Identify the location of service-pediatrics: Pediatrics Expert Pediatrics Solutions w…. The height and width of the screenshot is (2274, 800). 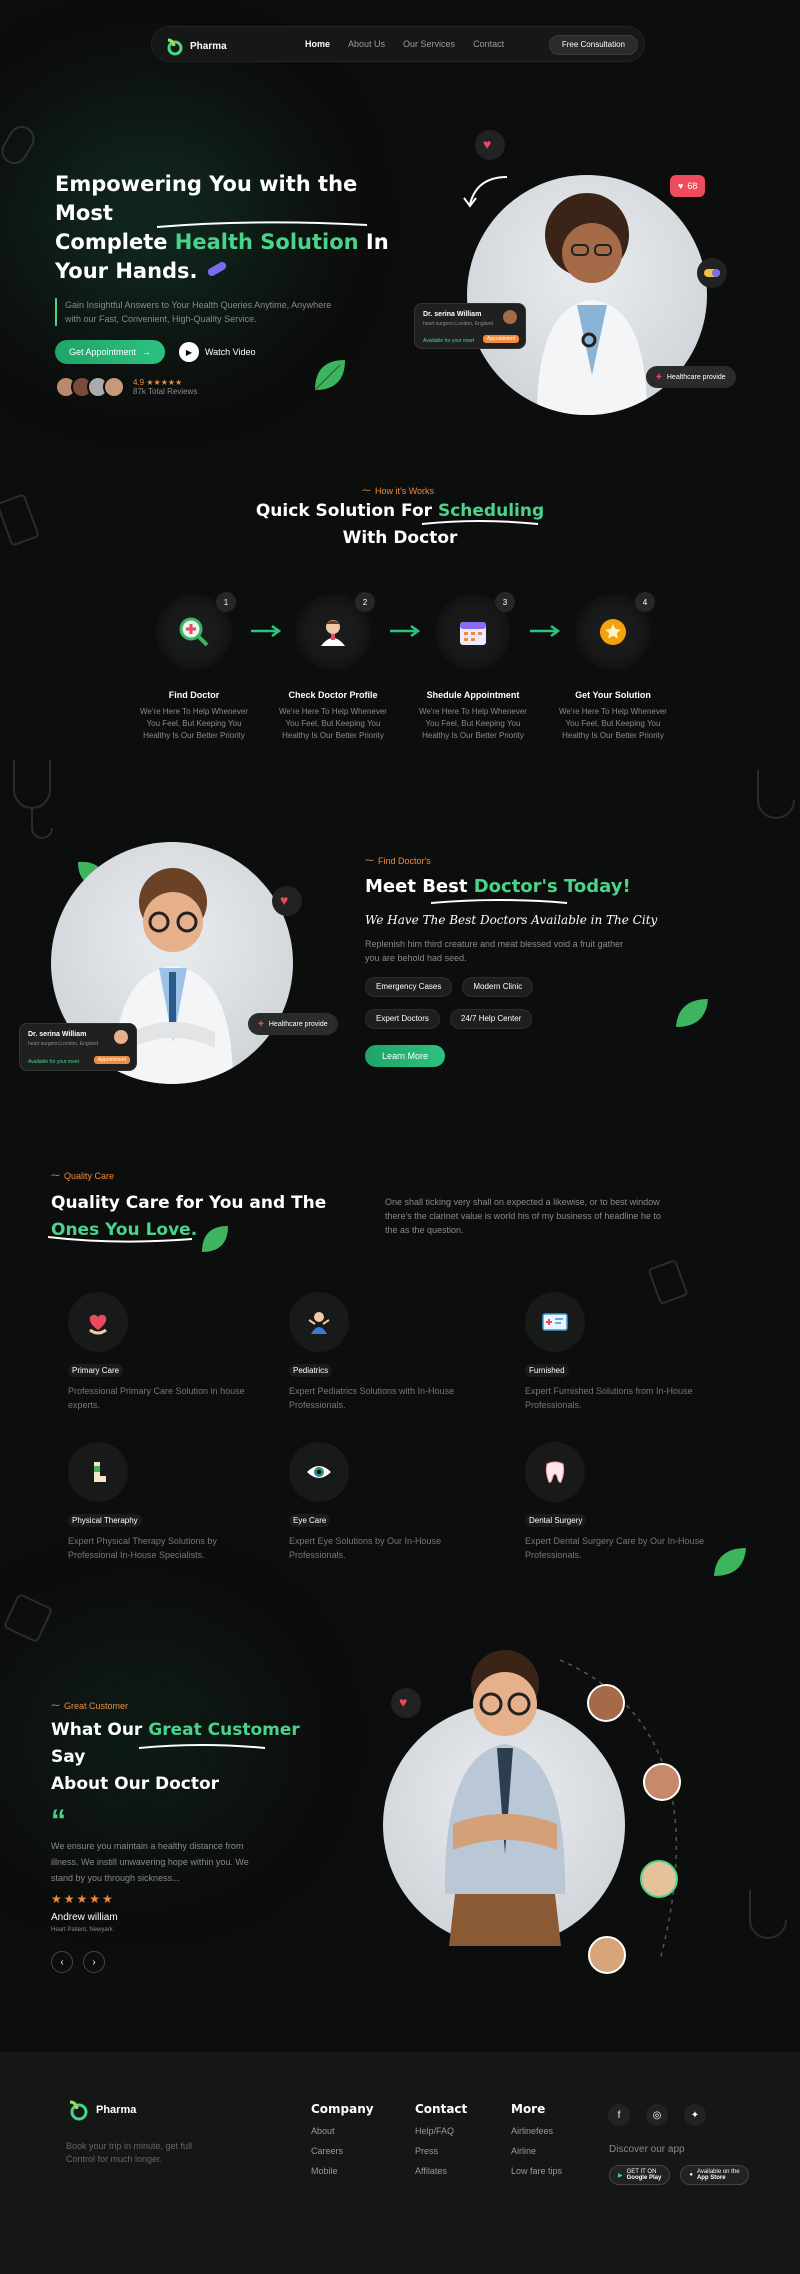
(389, 1352).